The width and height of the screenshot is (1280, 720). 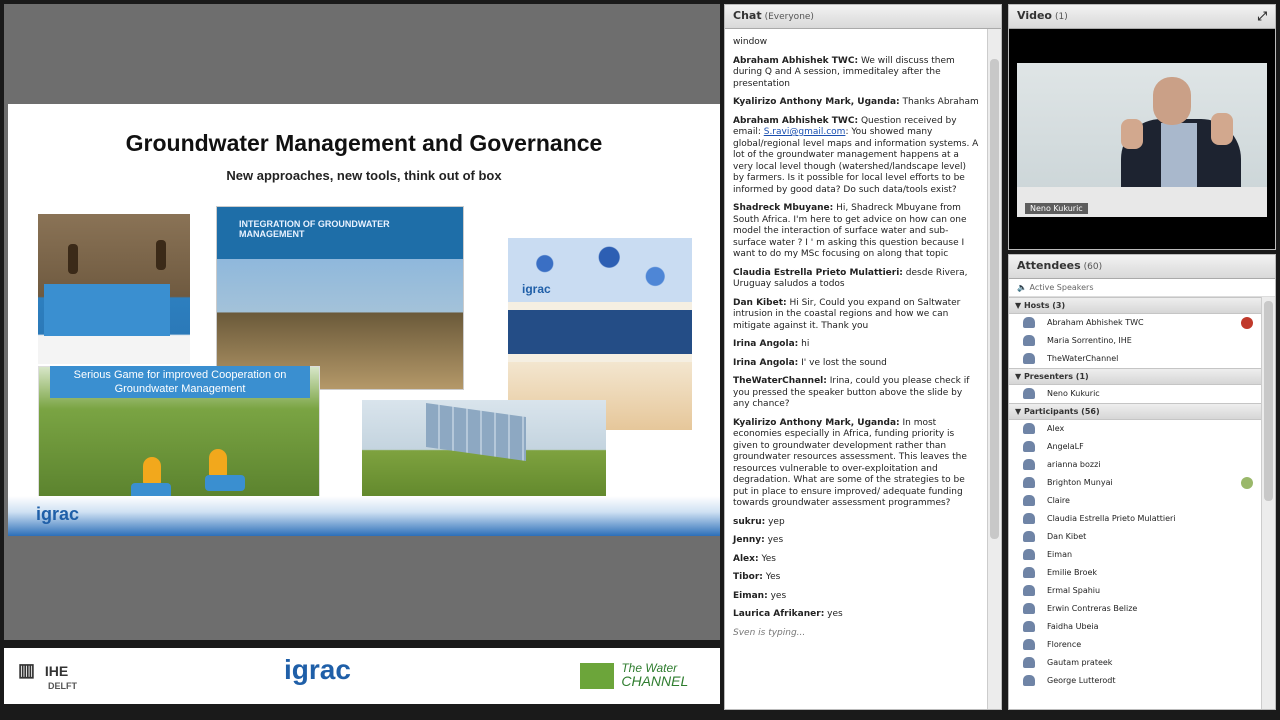 I want to click on attendee-group-header: ▼ Hosts (3), so click(x=1136, y=305).